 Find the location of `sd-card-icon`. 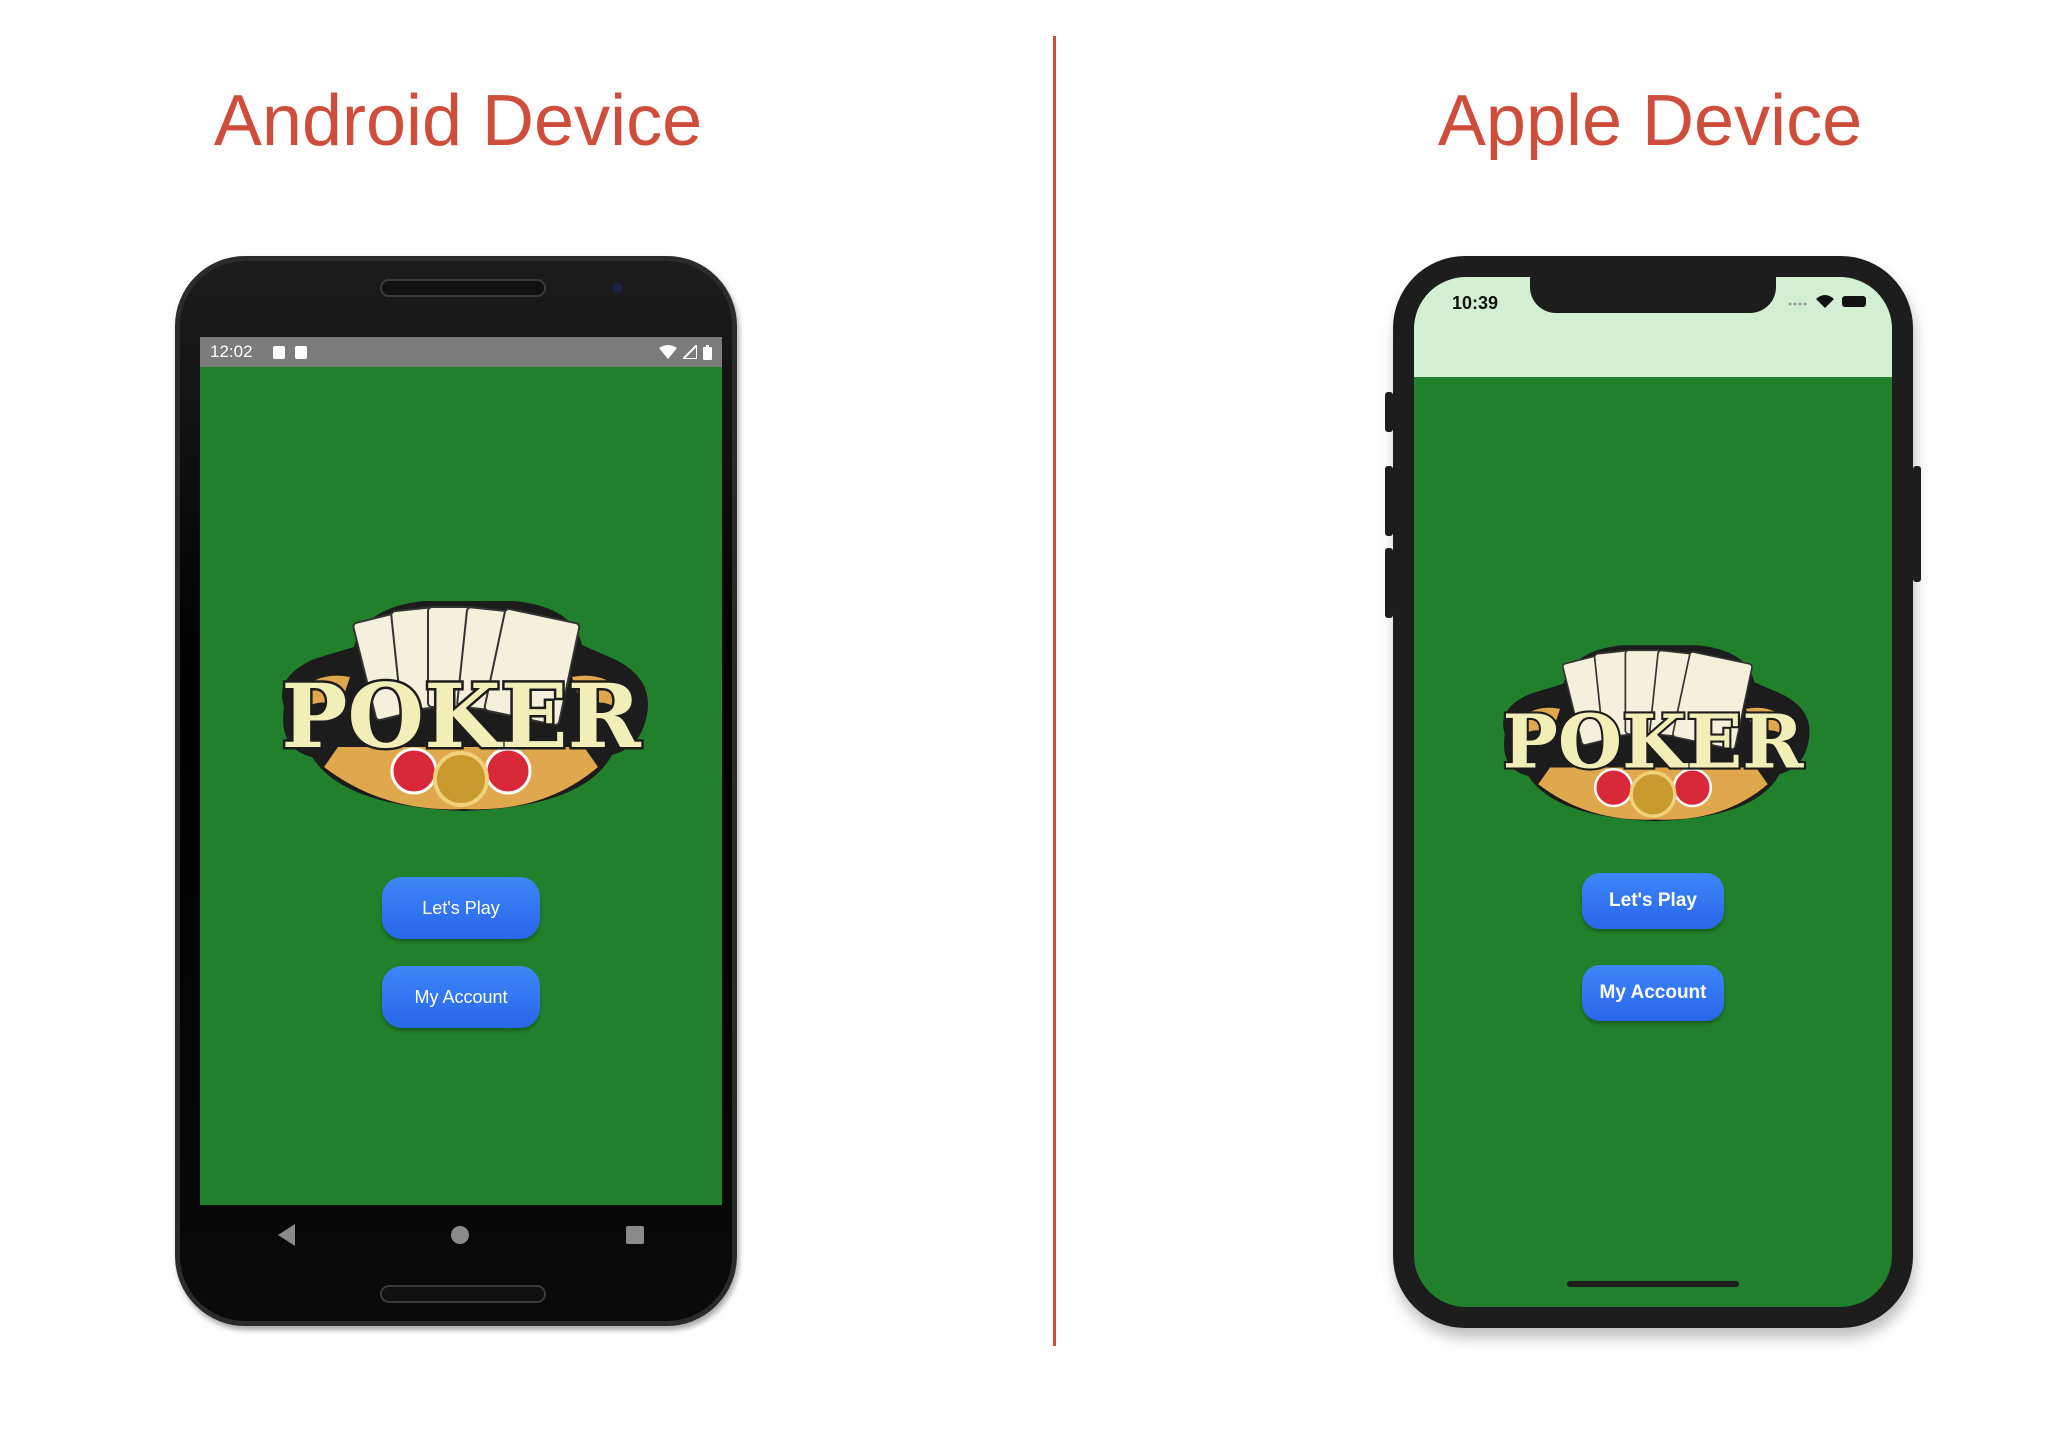

sd-card-icon is located at coordinates (300, 352).